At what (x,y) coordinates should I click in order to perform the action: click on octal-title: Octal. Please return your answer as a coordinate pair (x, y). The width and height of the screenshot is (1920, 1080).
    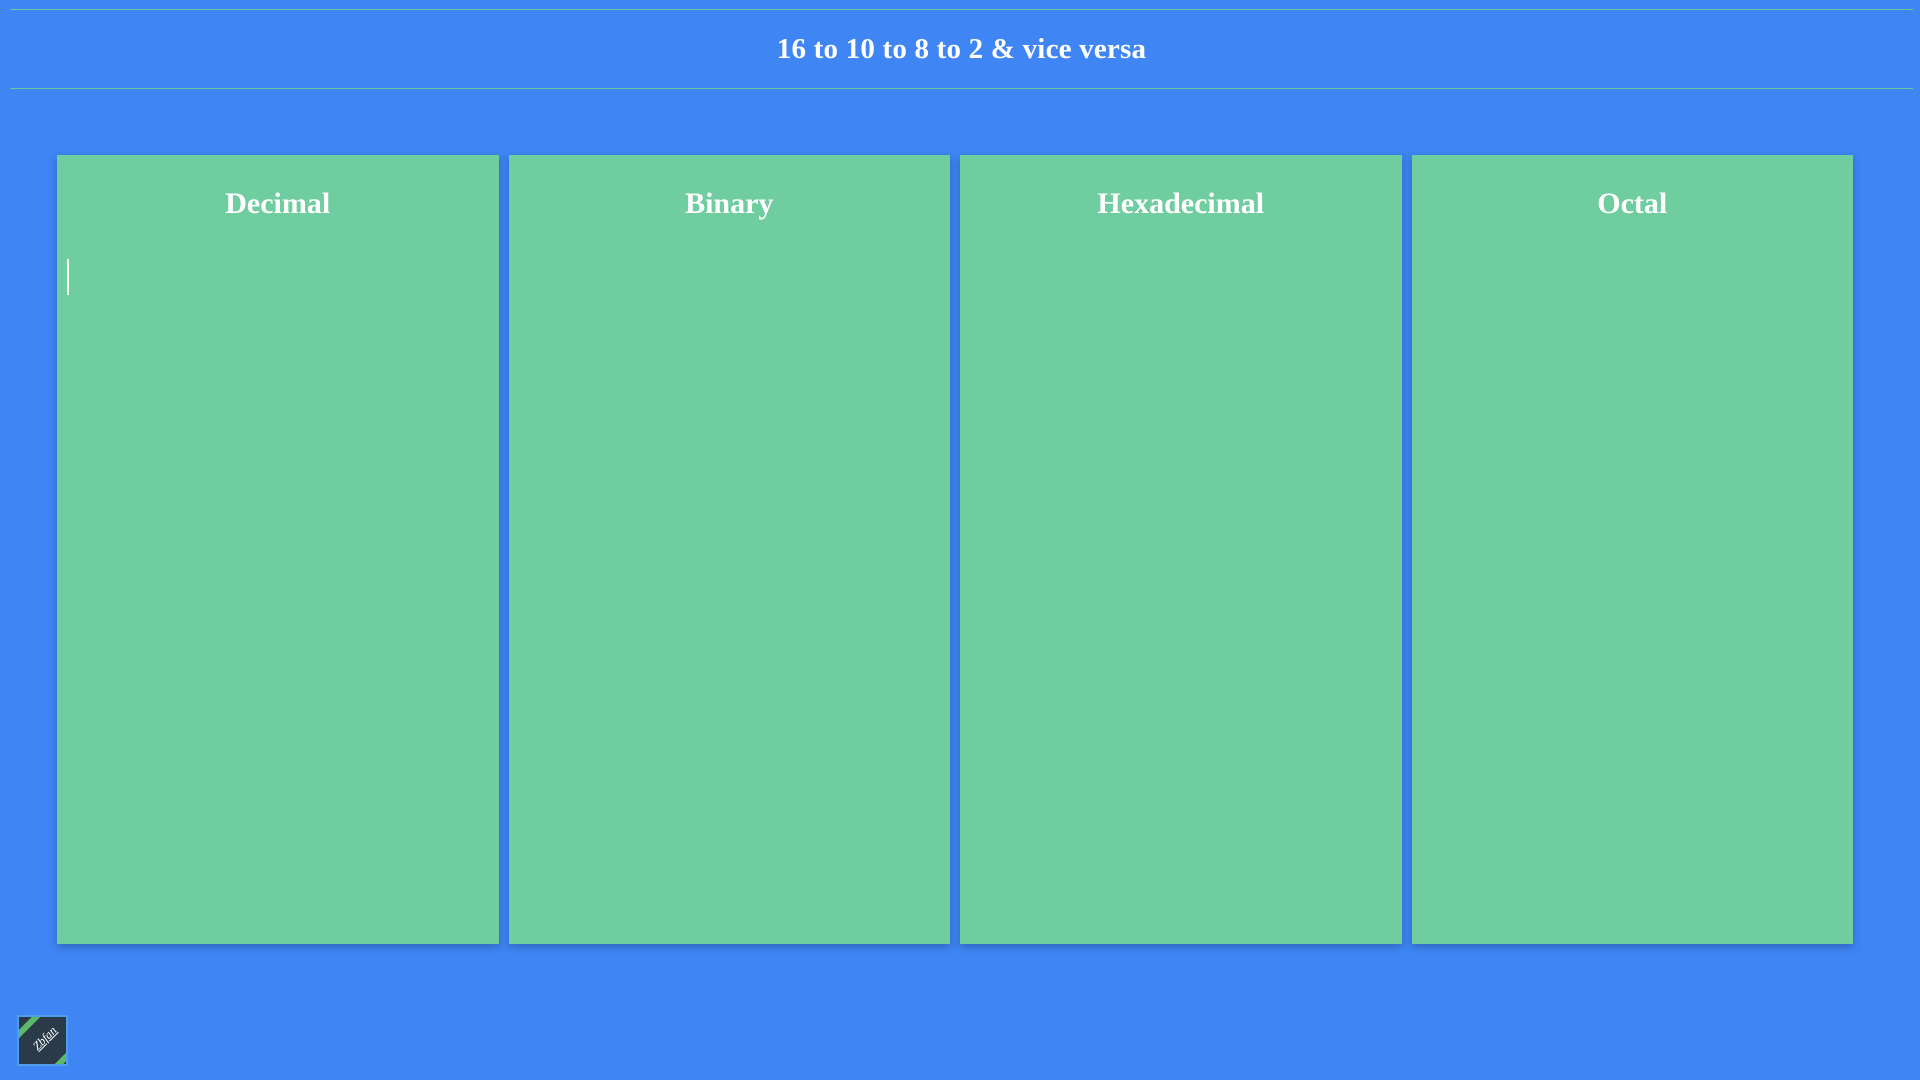
    Looking at the image, I should click on (1632, 203).